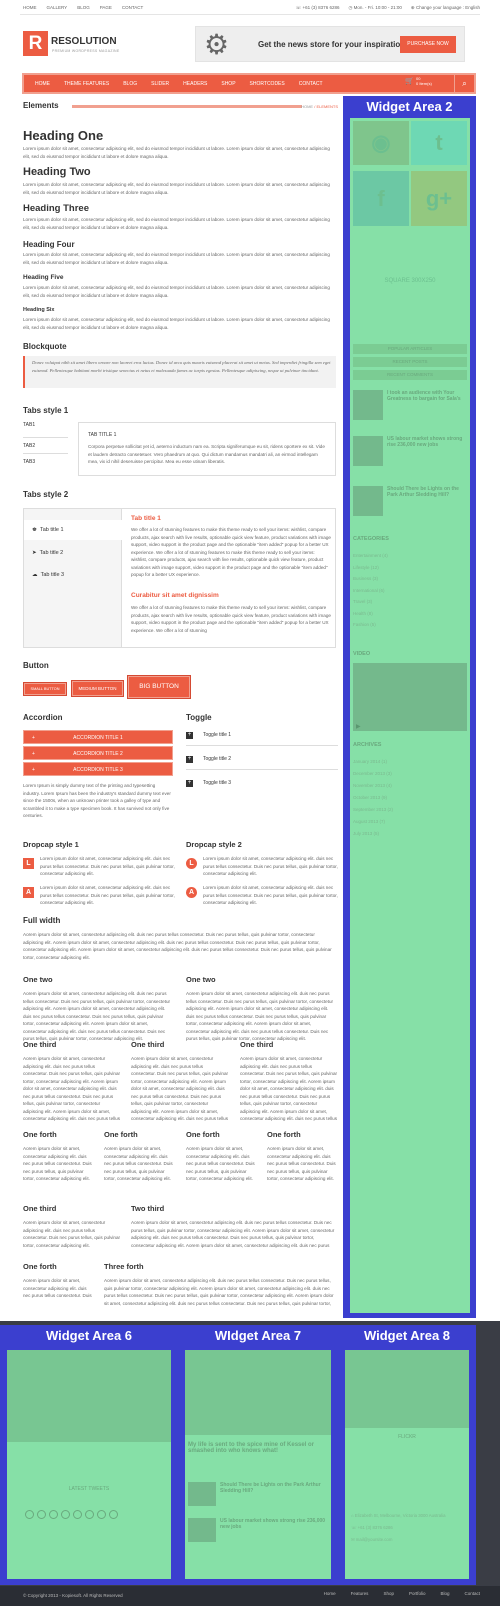  Describe the element at coordinates (48, 575) in the screenshot. I see `tabs2-tab-3: ☁ Tab title 3` at that location.